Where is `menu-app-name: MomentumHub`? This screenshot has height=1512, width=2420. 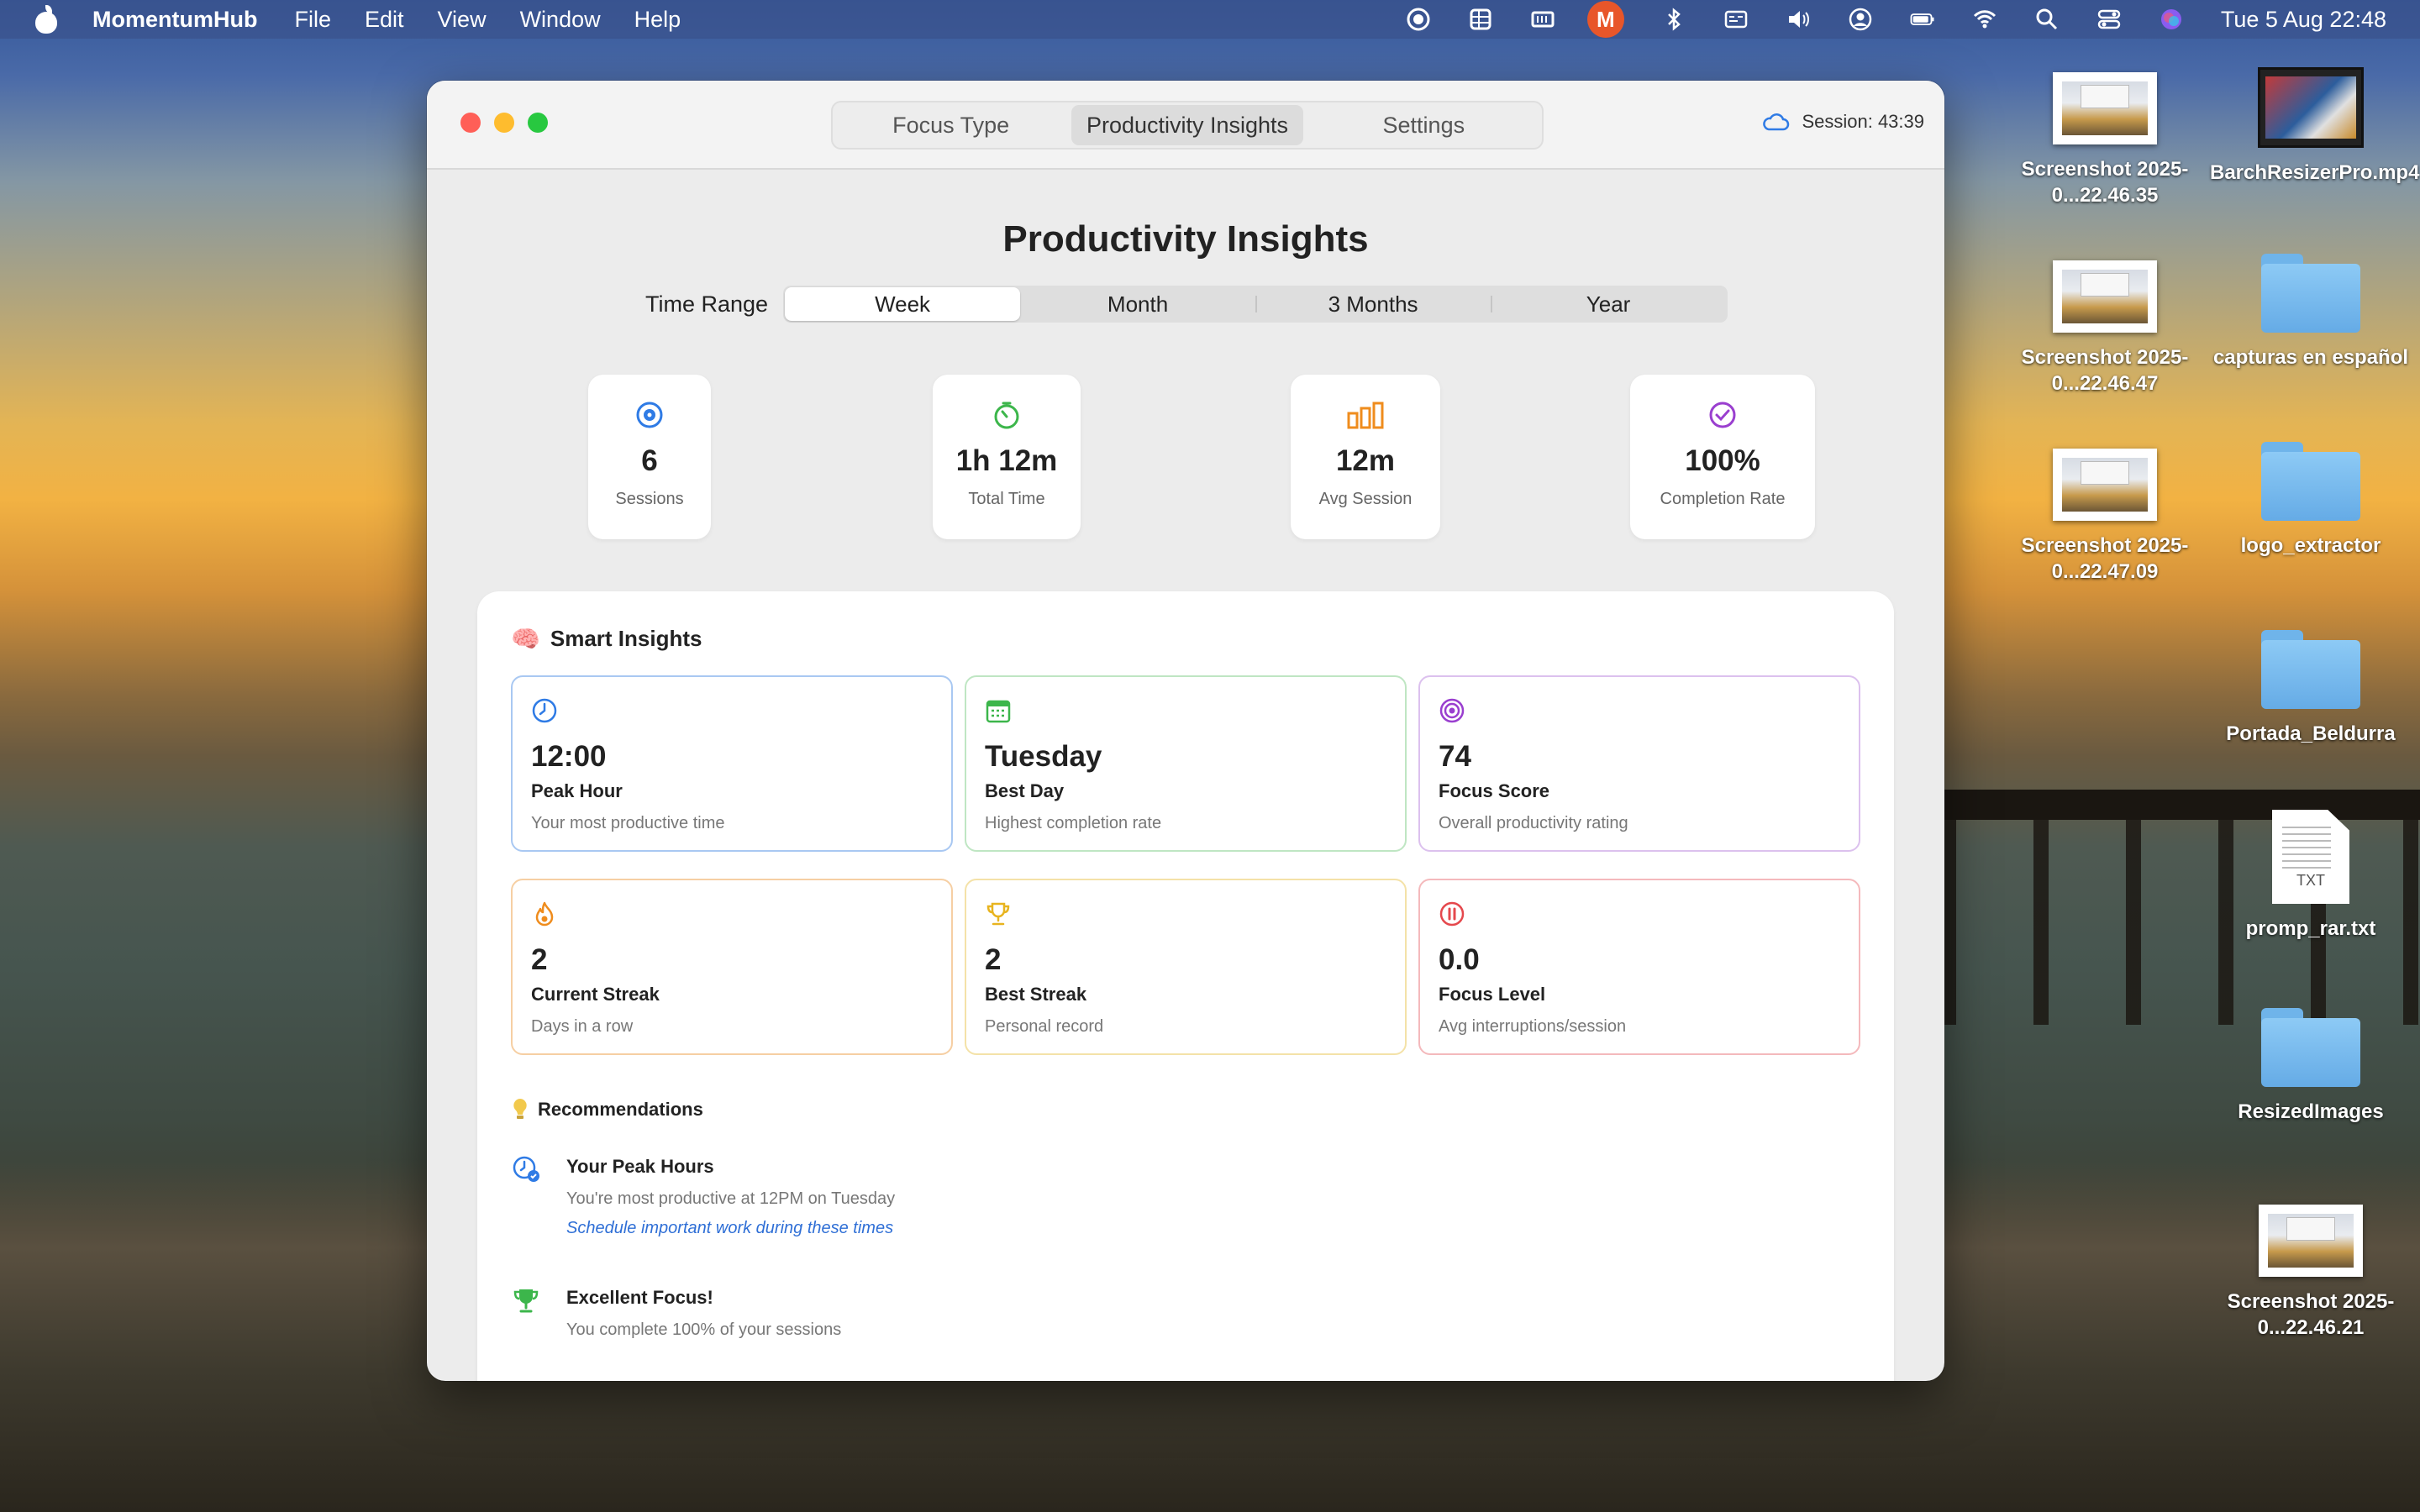 menu-app-name: MomentumHub is located at coordinates (174, 20).